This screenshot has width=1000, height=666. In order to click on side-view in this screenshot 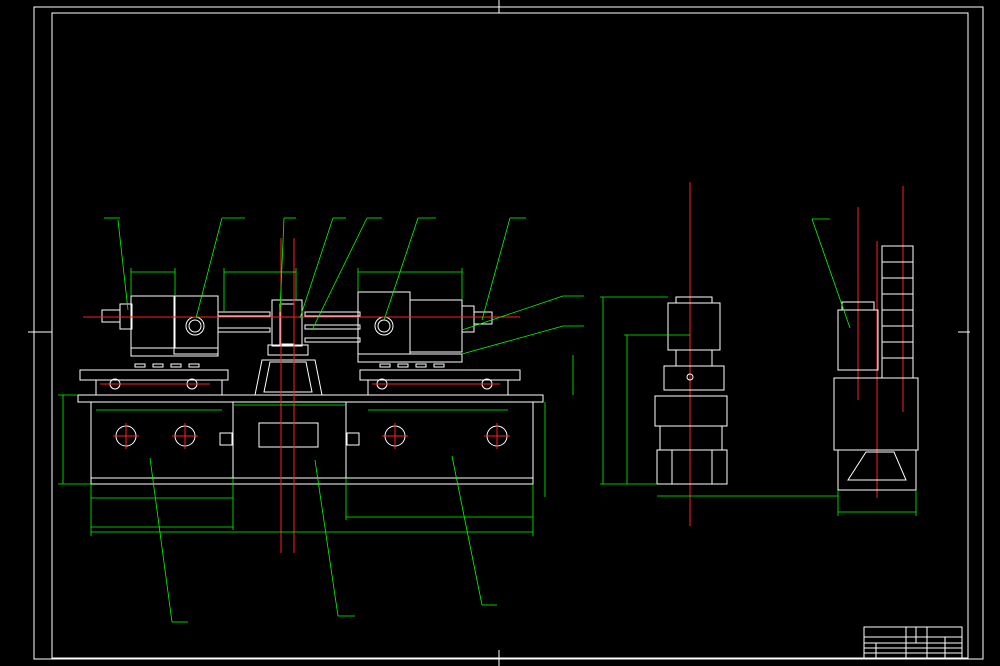, I will do `click(691, 354)`.